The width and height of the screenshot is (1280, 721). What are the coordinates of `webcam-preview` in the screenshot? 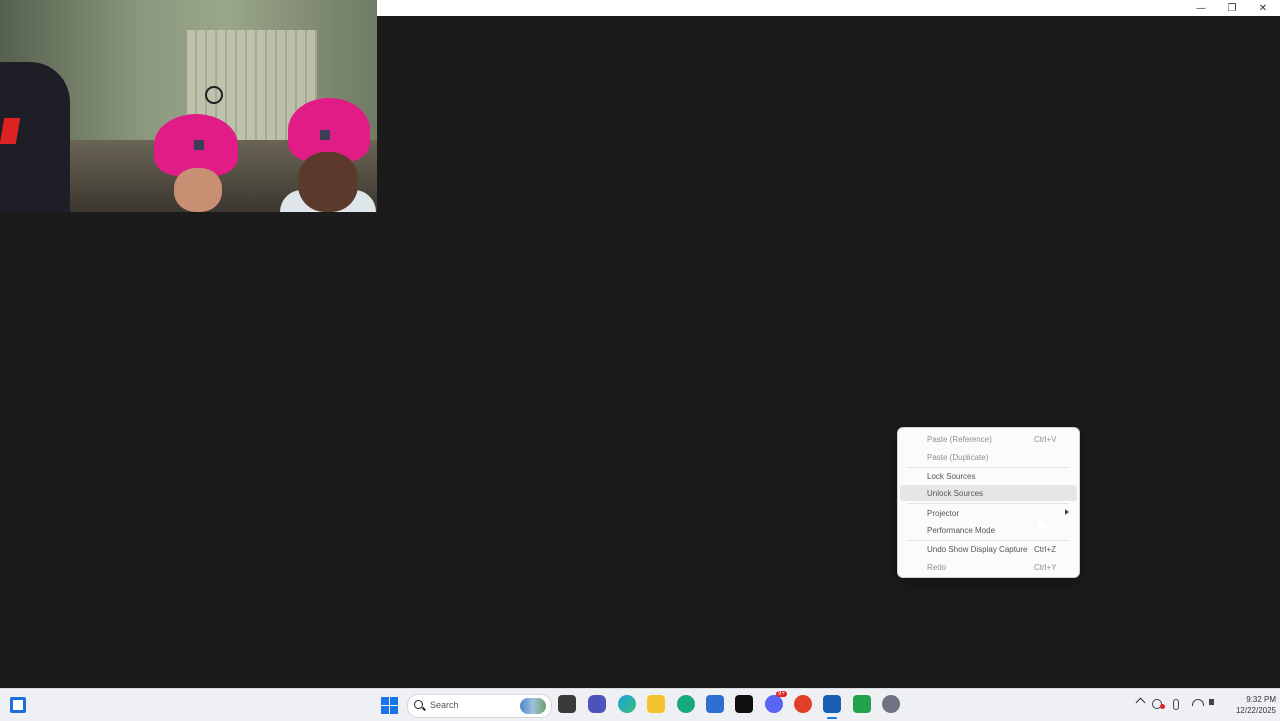 It's located at (188, 106).